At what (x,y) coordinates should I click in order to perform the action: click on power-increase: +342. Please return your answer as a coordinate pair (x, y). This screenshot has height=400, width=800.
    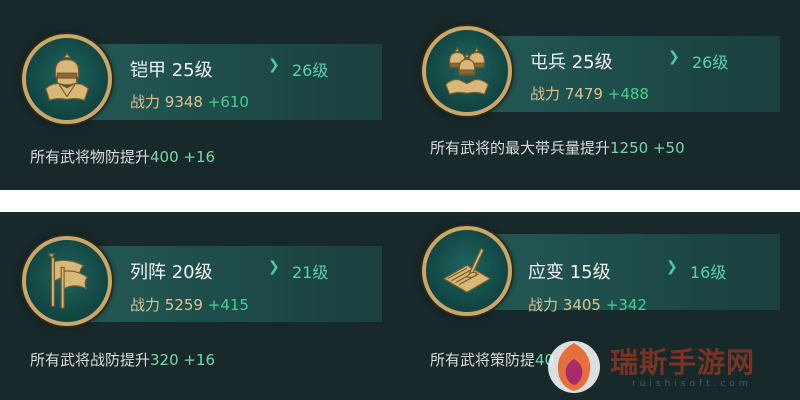
    Looking at the image, I should click on (626, 305).